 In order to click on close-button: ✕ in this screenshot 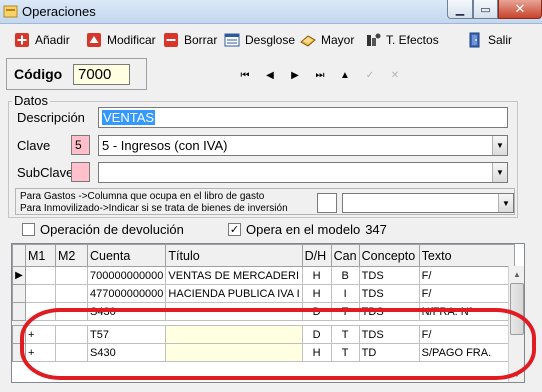, I will do `click(520, 9)`.